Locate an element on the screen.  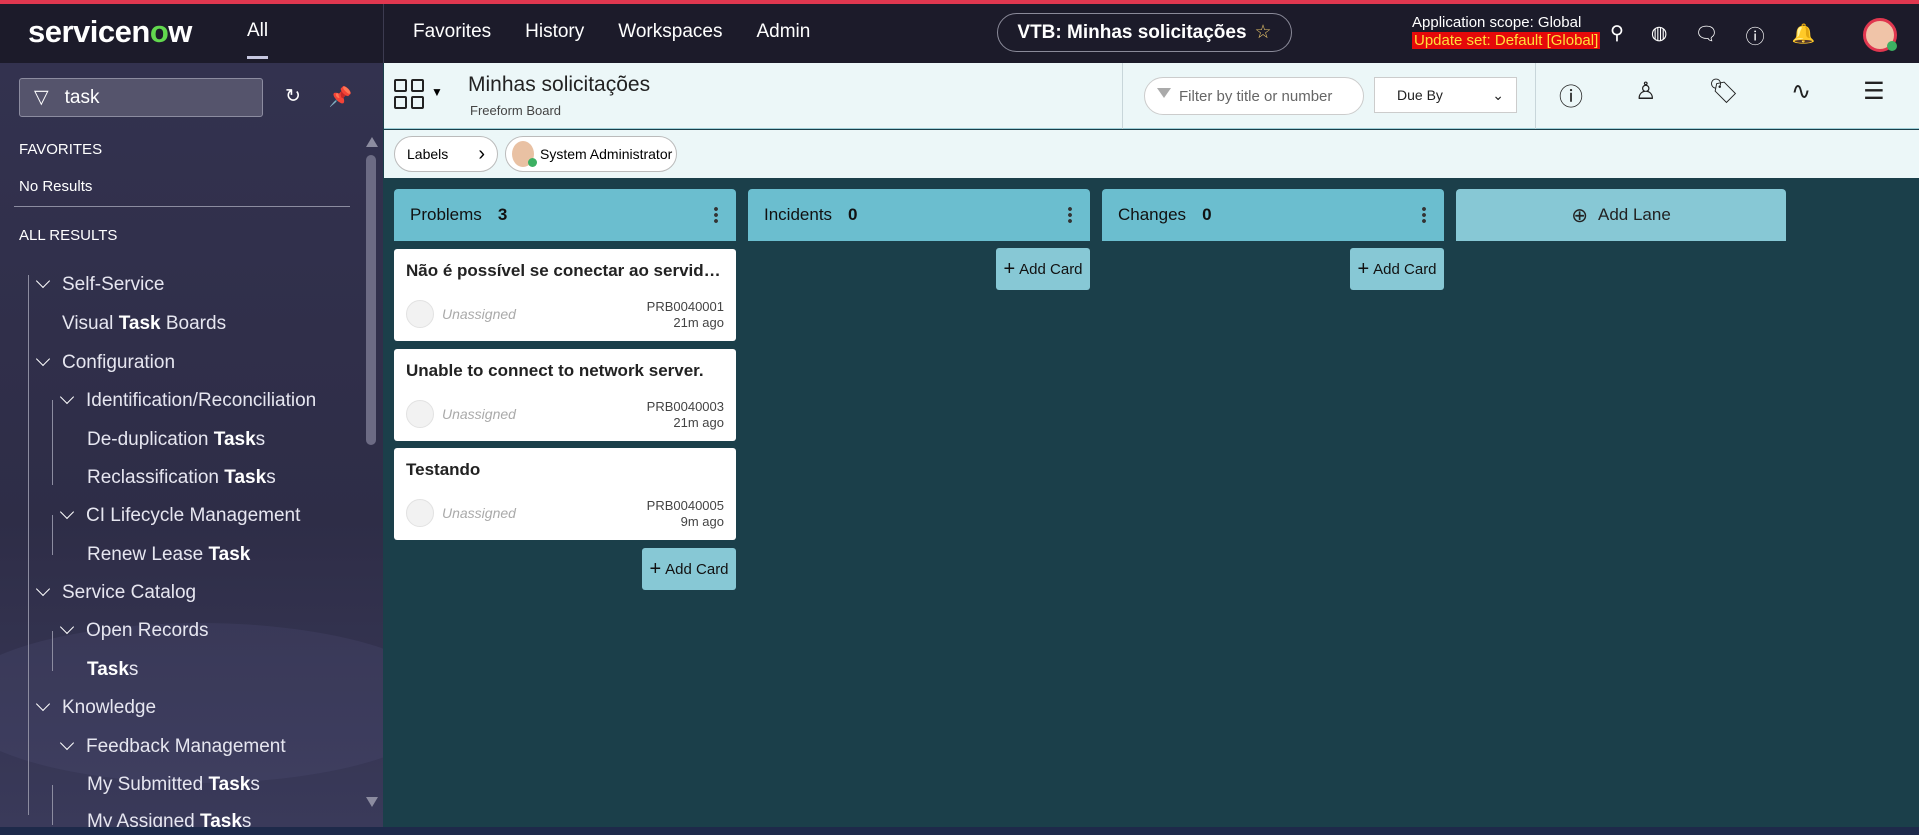
settings-sliders-icon: ☰ is located at coordinates (1874, 94).